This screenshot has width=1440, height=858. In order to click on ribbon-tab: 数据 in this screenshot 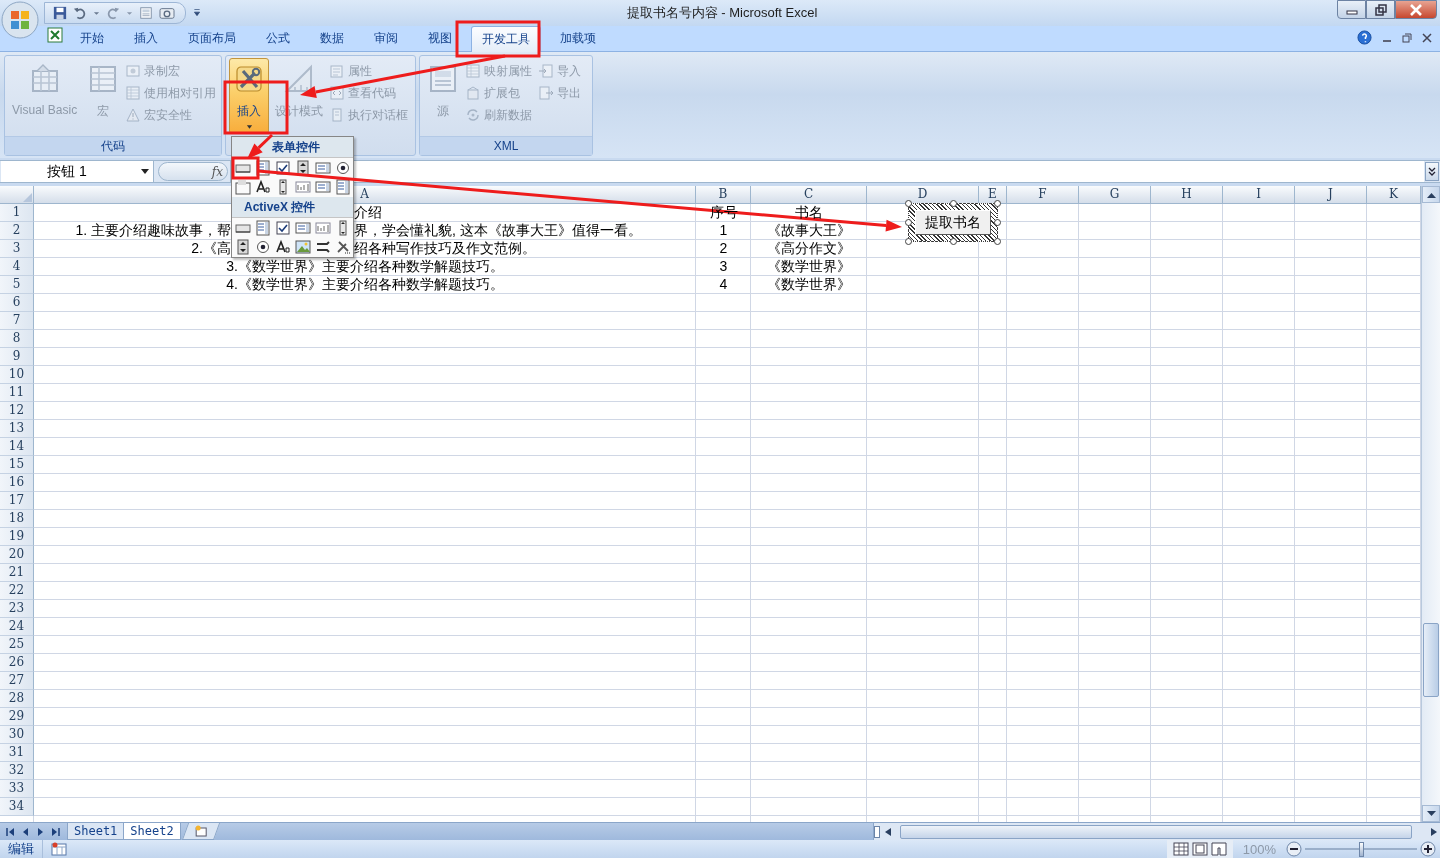, I will do `click(332, 38)`.